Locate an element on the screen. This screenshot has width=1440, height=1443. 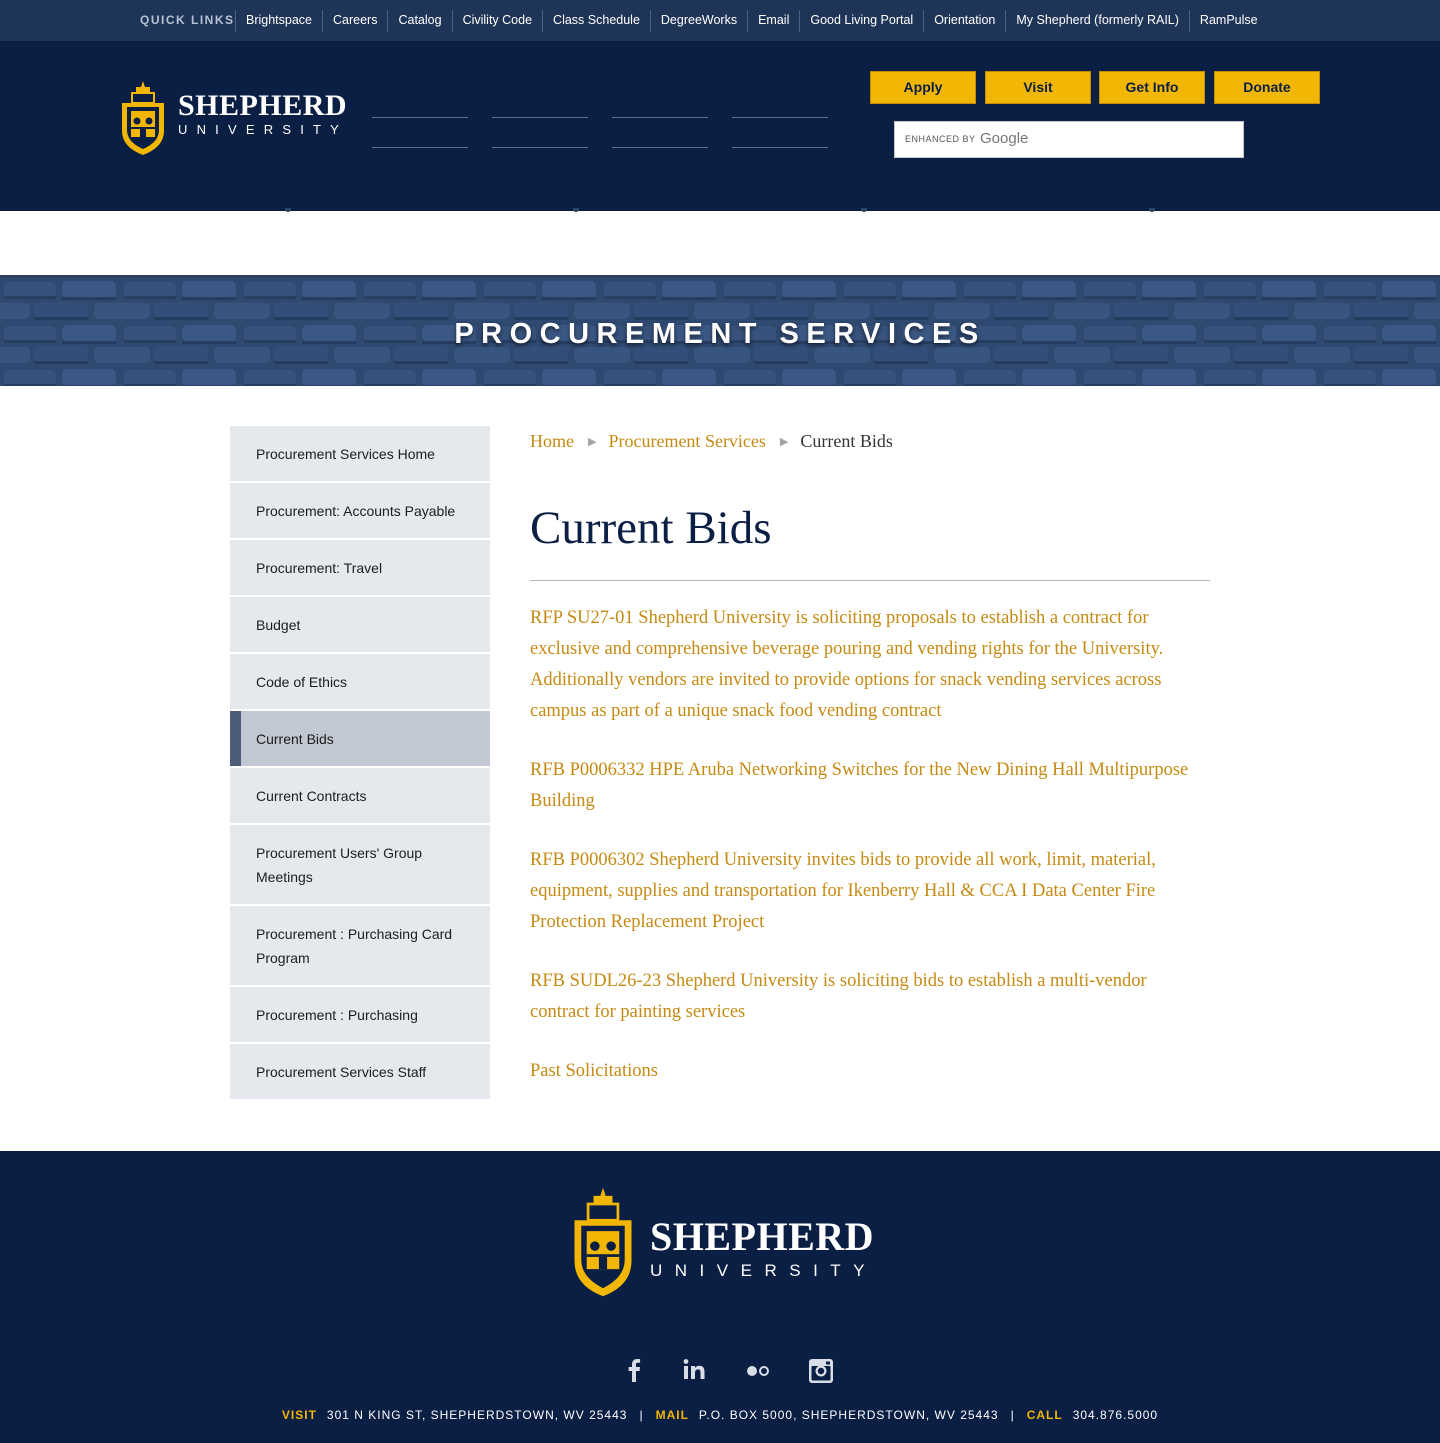
page-title: Current Bids is located at coordinates (651, 528).